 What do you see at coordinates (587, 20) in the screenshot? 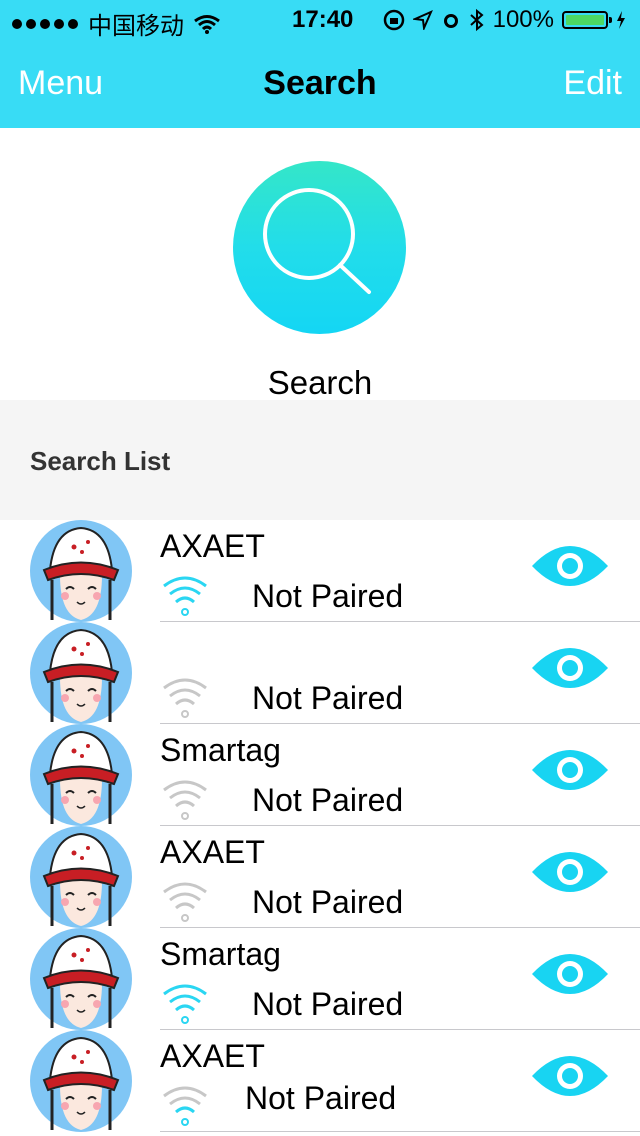
I see `battery-icon` at bounding box center [587, 20].